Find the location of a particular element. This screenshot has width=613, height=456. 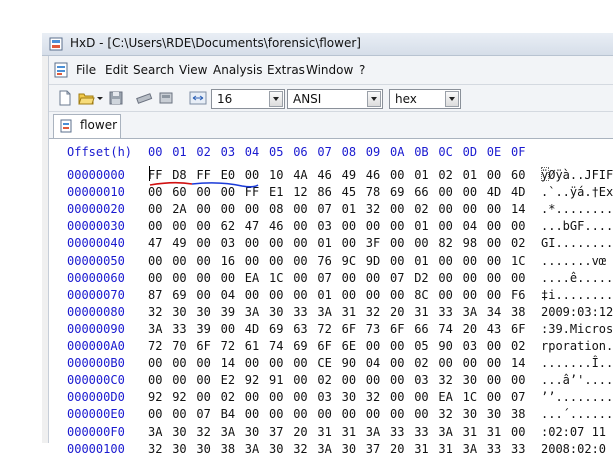

hex-byte: 05 is located at coordinates (421, 346).